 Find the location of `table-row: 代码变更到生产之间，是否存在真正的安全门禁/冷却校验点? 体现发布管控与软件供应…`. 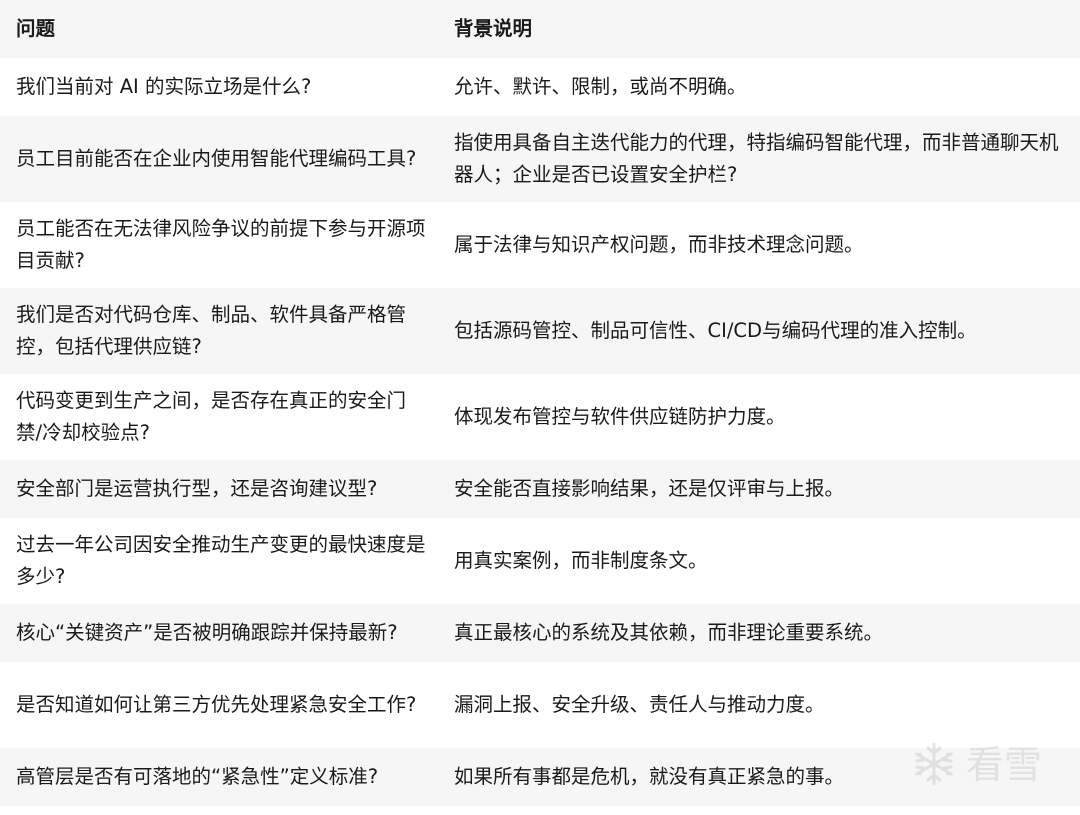

table-row: 代码变更到生产之间，是否存在真正的安全门禁/冷却校验点? 体现发布管控与软件供应… is located at coordinates (540, 417).